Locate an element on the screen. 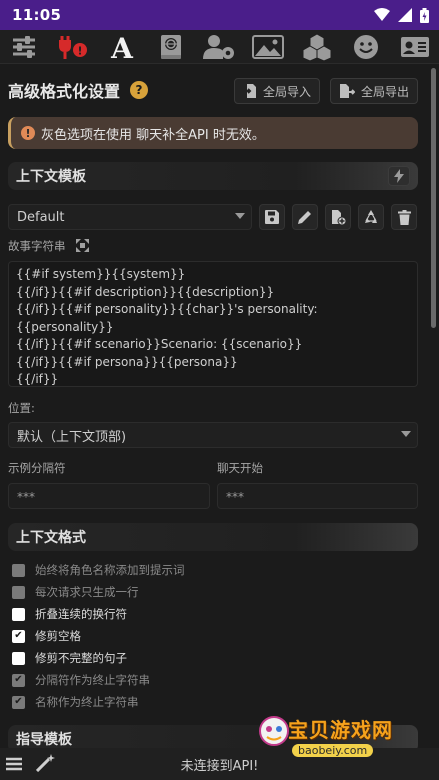  user-gear-icon is located at coordinates (219, 47).